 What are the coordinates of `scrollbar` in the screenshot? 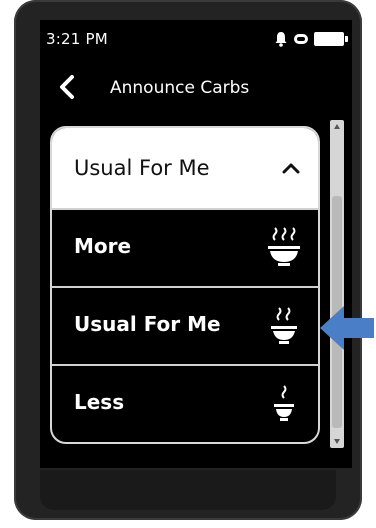 It's located at (337, 284).